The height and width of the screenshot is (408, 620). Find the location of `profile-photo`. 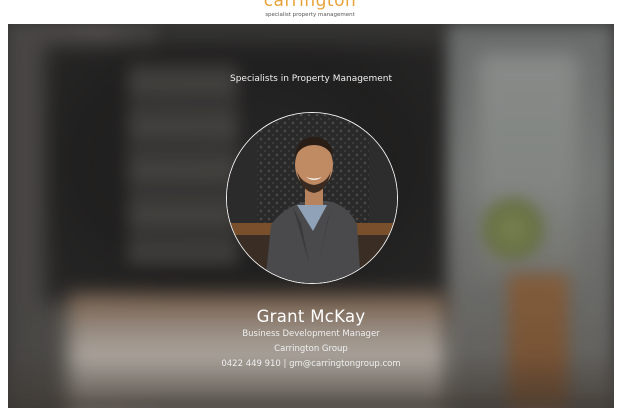

profile-photo is located at coordinates (312, 198).